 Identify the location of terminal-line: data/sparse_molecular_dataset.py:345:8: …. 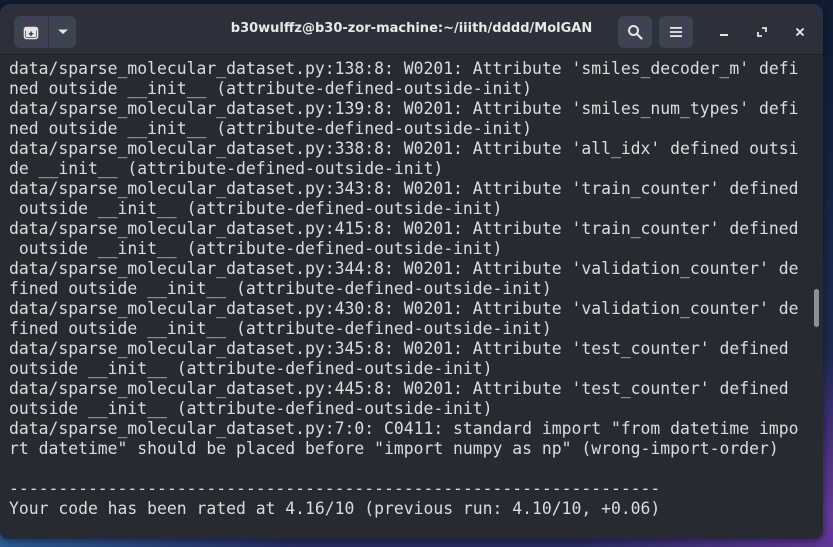
(399, 348).